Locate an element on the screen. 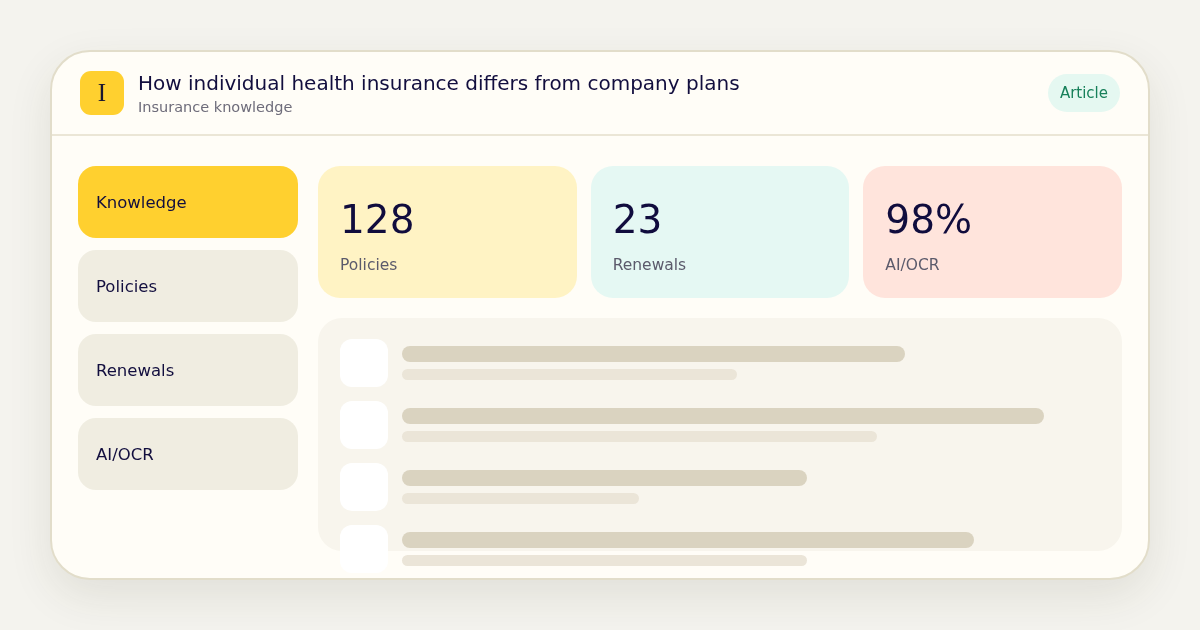 This screenshot has width=1200, height=630. content-type-tag: Article is located at coordinates (1083, 93).